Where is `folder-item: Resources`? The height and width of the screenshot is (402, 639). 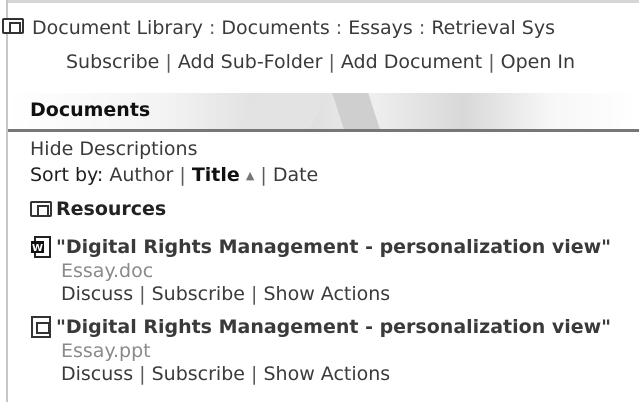
folder-item: Resources is located at coordinates (98, 209).